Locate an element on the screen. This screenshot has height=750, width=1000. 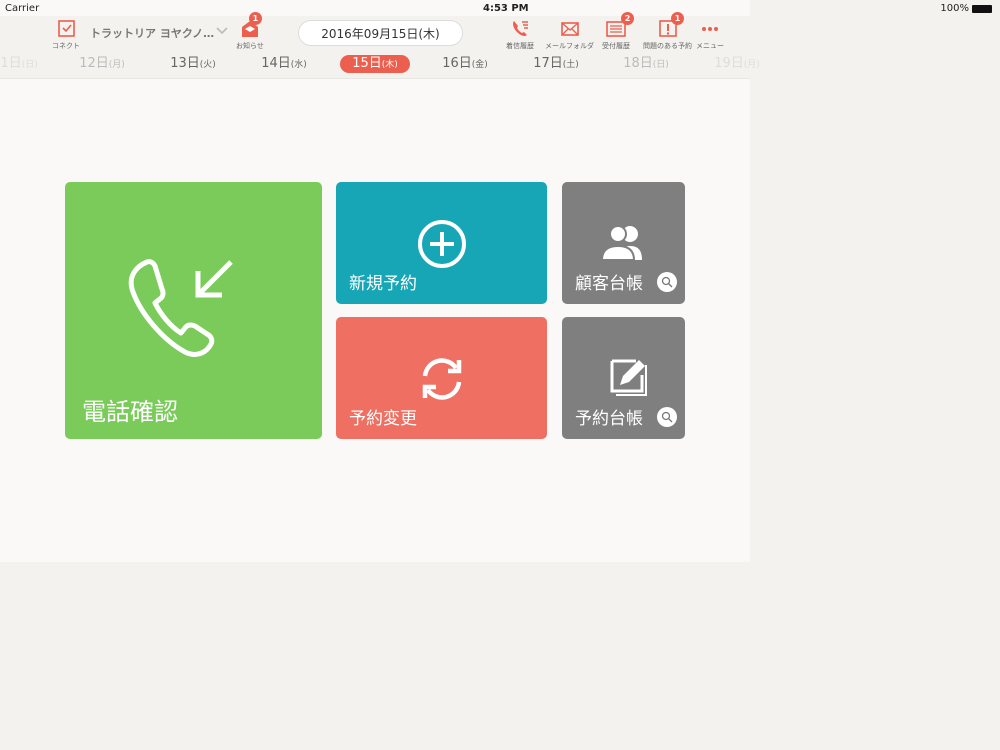
more-icon is located at coordinates (710, 29).